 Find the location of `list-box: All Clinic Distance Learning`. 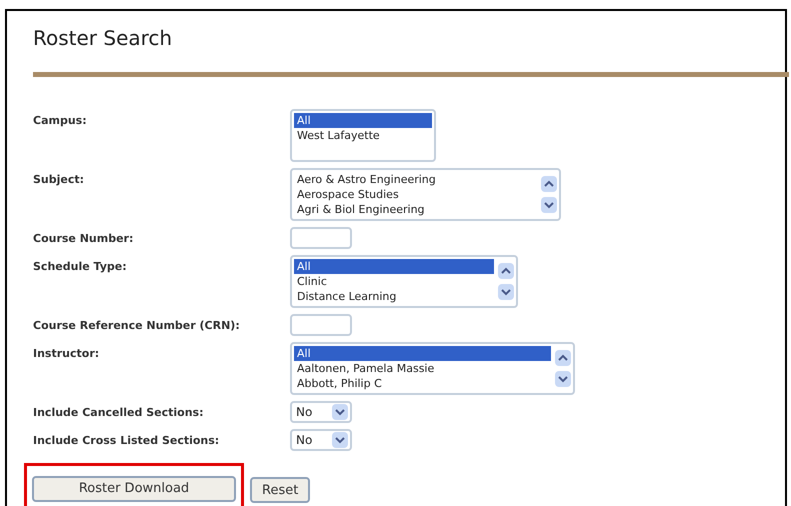

list-box: All Clinic Distance Learning is located at coordinates (404, 281).